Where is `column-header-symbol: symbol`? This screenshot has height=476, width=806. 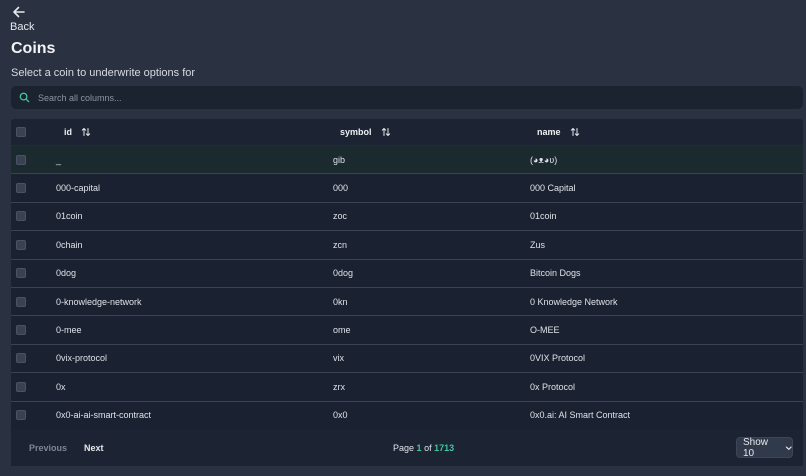 column-header-symbol: symbol is located at coordinates (365, 132).